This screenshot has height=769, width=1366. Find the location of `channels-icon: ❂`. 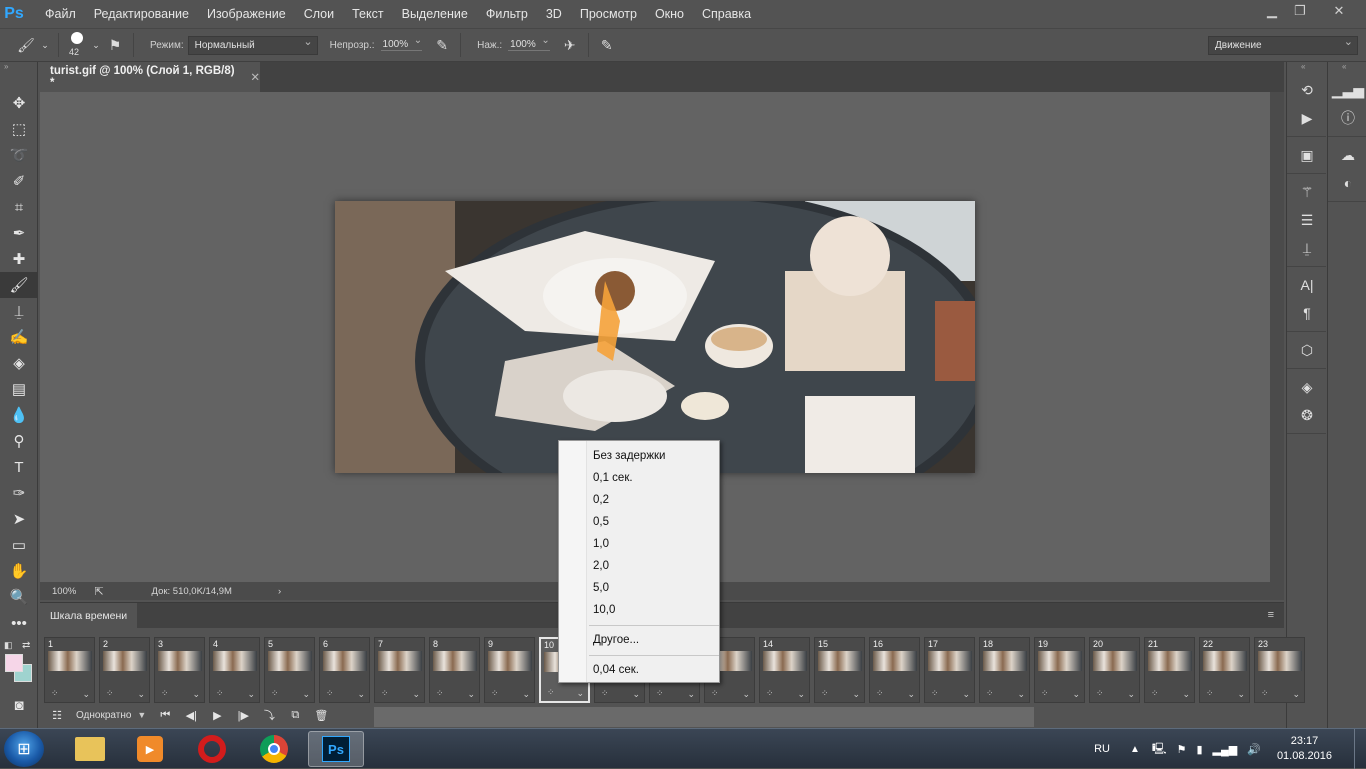

channels-icon: ❂ is located at coordinates (1307, 415).